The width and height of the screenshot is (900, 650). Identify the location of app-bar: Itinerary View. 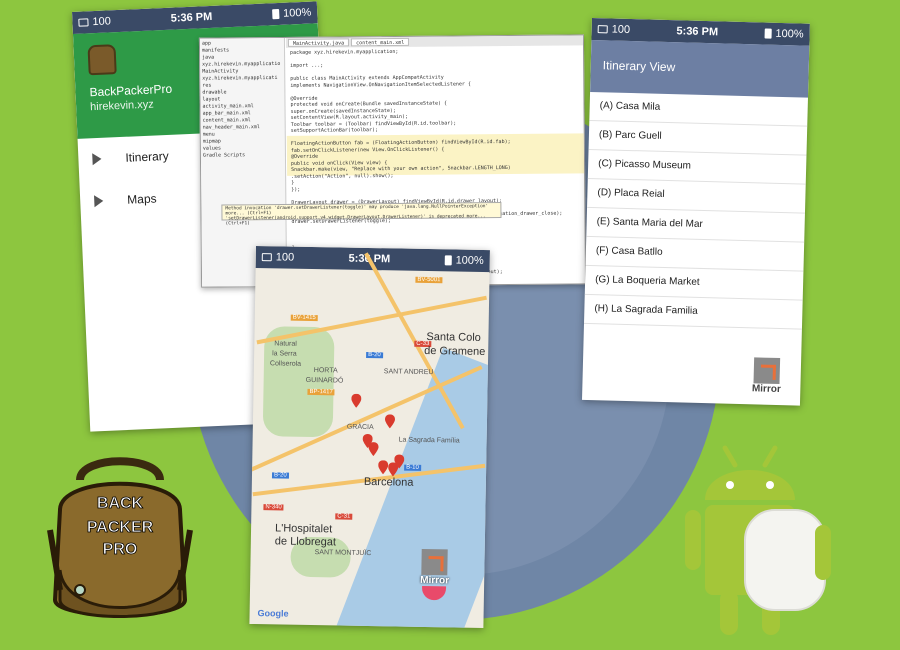
(700, 68).